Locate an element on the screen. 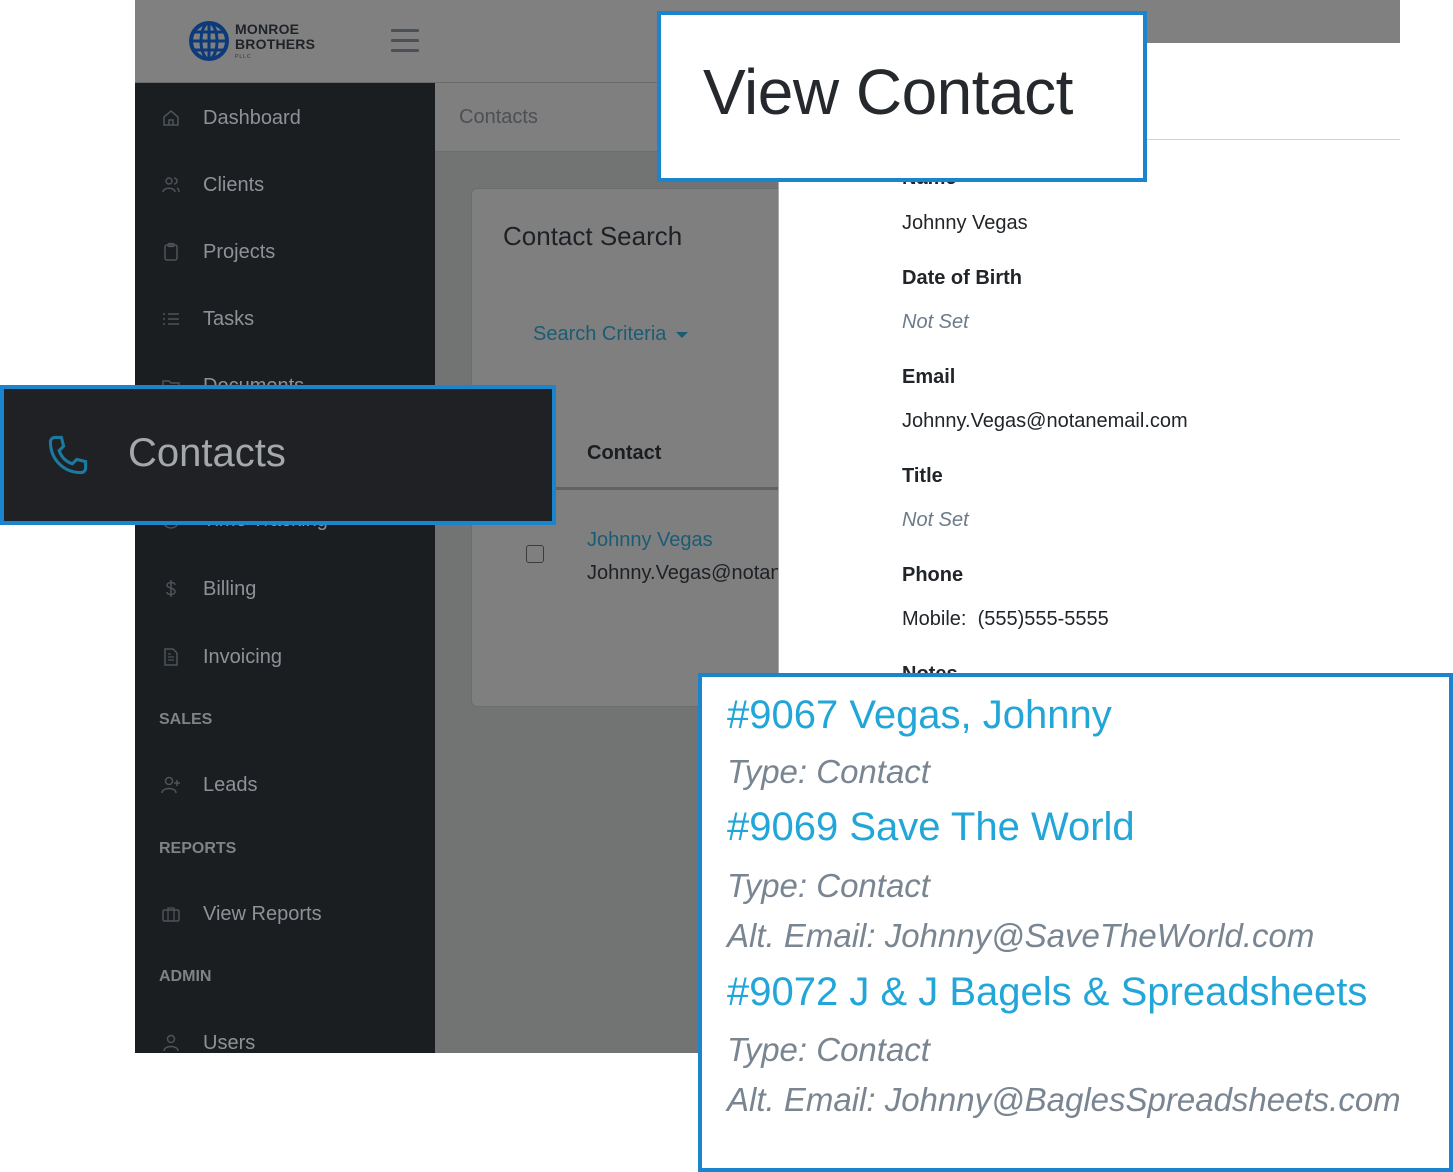 The height and width of the screenshot is (1172, 1453). file-text-icon is located at coordinates (171, 657).